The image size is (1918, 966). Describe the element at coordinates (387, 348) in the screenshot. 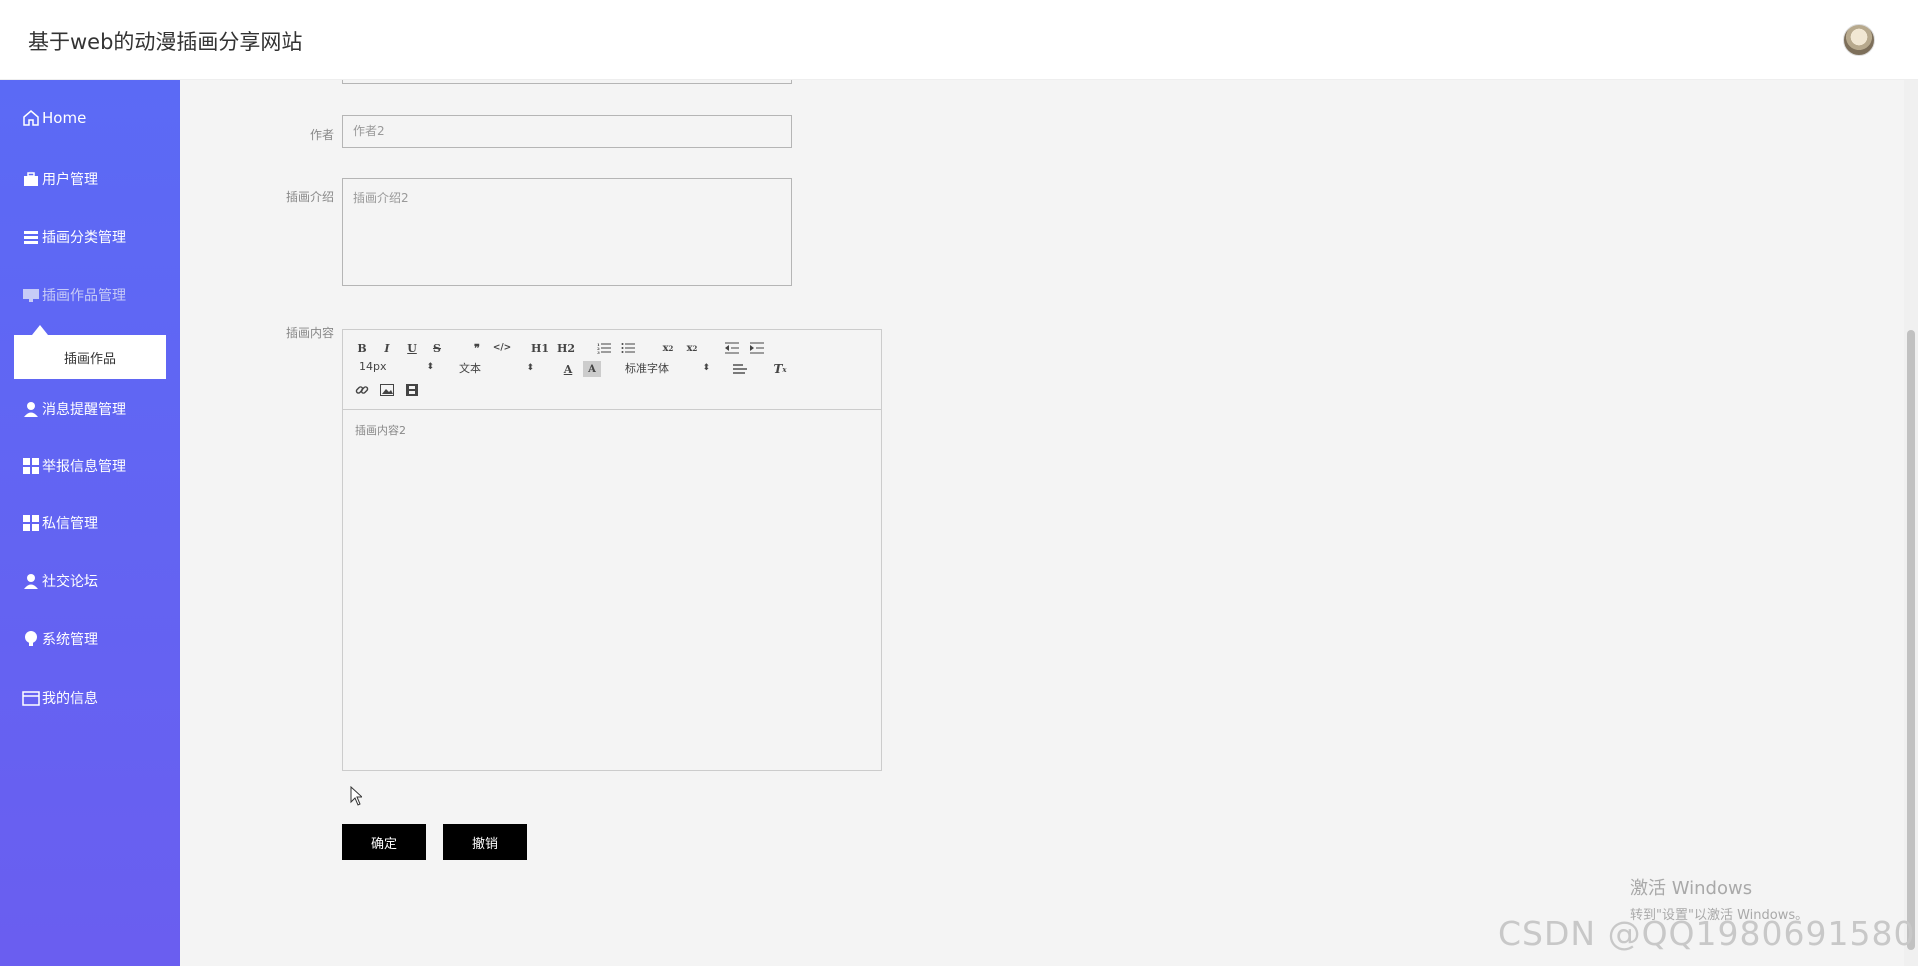

I see `italic-button: I` at that location.